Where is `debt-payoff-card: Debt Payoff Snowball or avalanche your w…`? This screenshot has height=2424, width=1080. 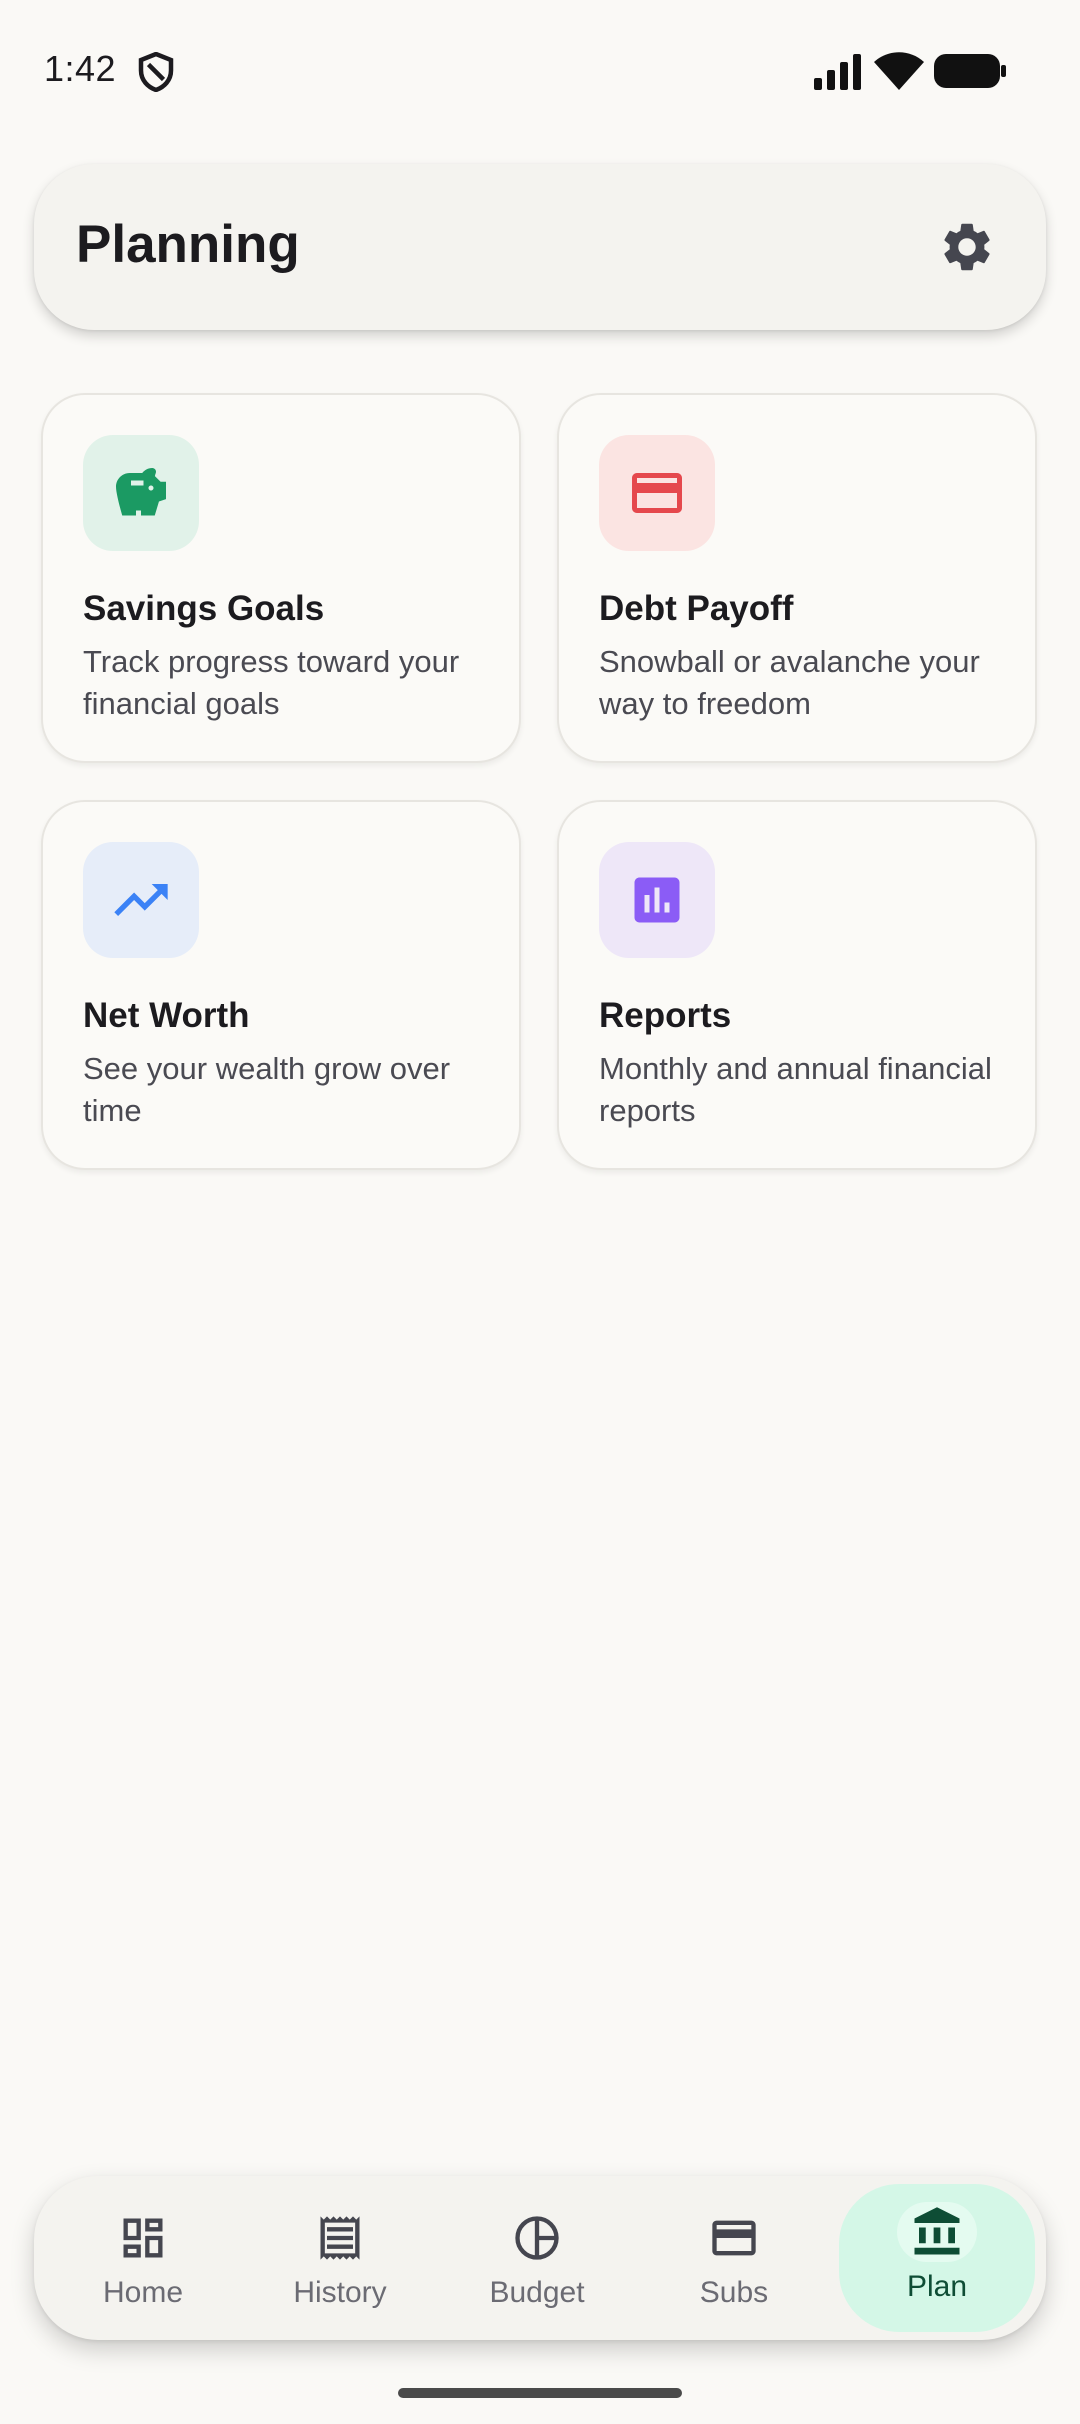
debt-payoff-card: Debt Payoff Snowball or avalanche your w… is located at coordinates (797, 578).